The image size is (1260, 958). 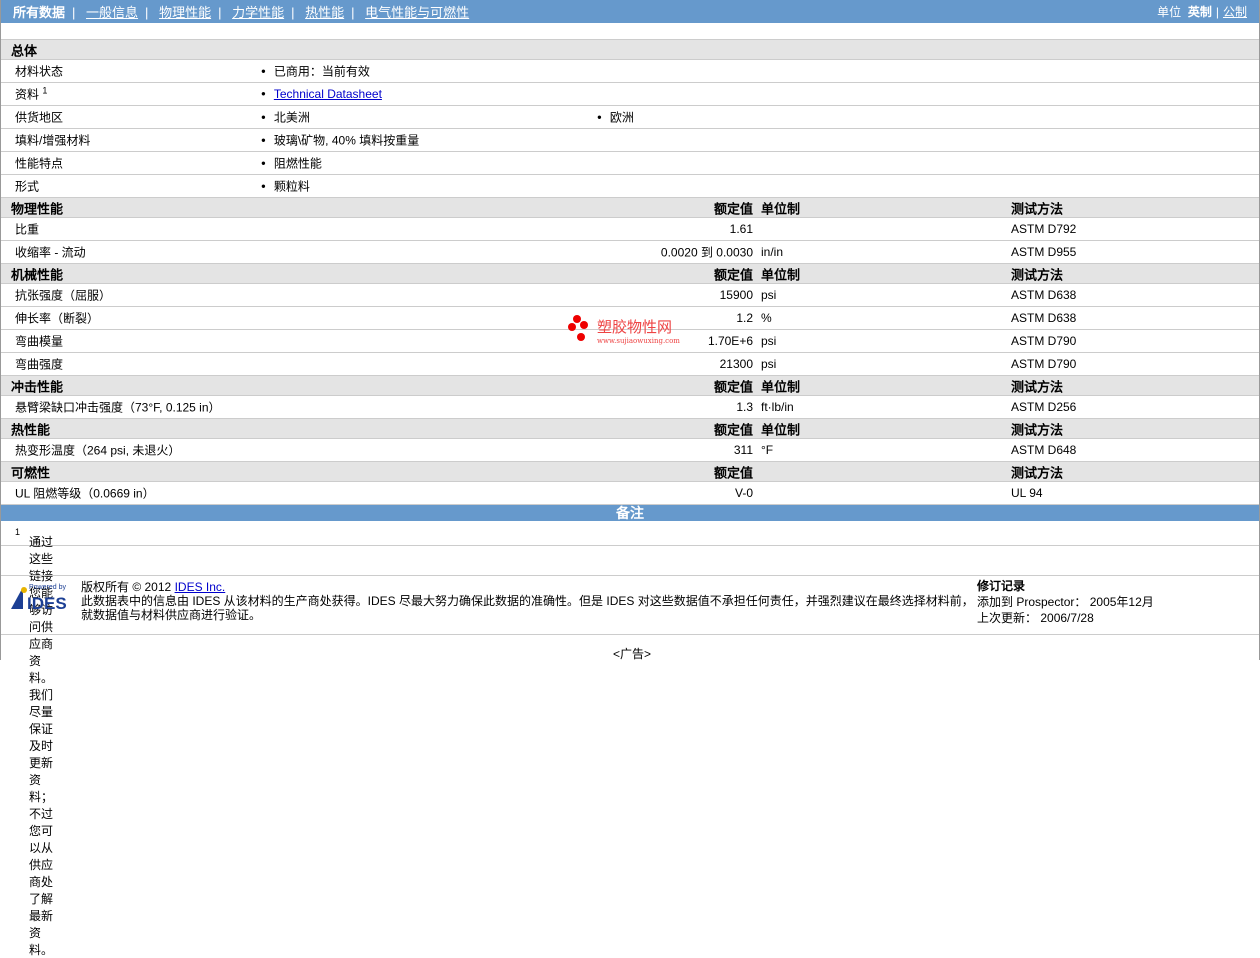 What do you see at coordinates (417, 12) in the screenshot?
I see `nav-electrical: 电气性能与可燃性` at bounding box center [417, 12].